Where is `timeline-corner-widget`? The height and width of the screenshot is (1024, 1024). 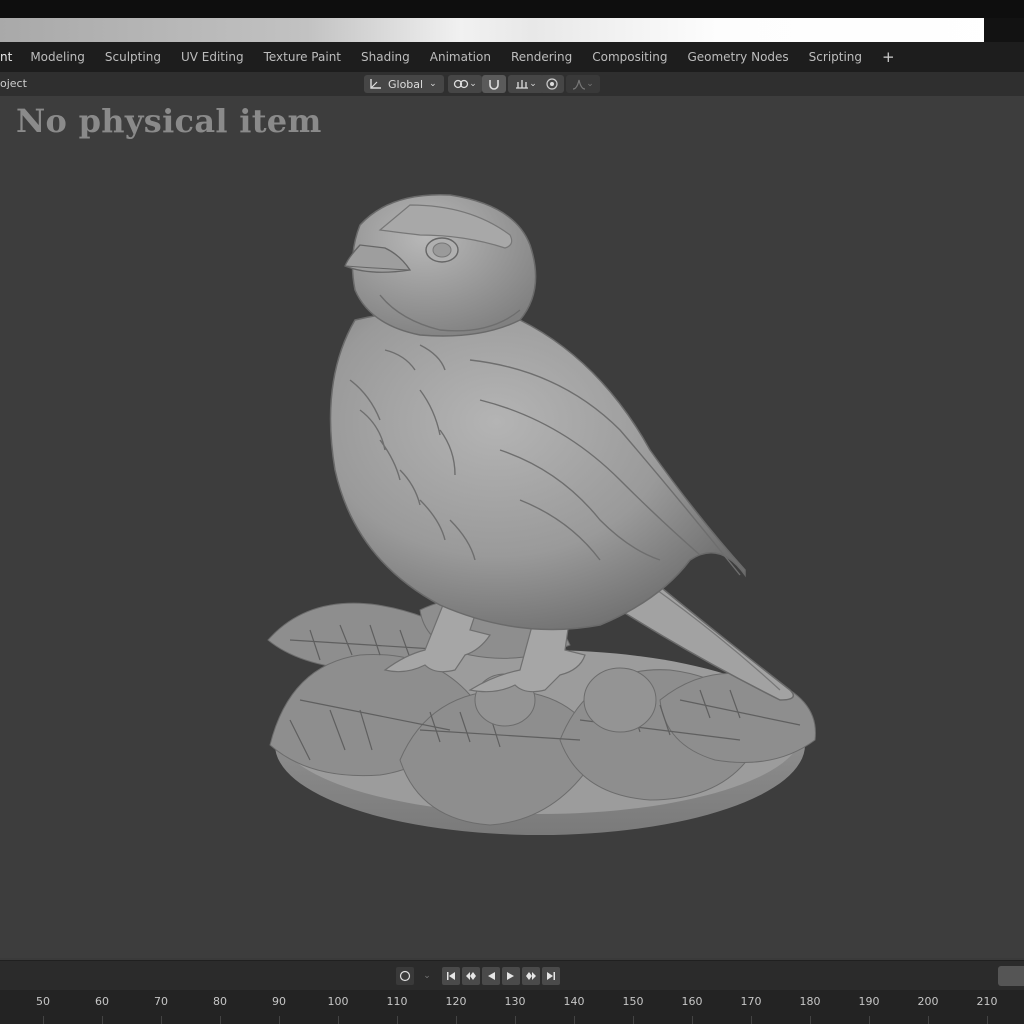
timeline-corner-widget is located at coordinates (1011, 976).